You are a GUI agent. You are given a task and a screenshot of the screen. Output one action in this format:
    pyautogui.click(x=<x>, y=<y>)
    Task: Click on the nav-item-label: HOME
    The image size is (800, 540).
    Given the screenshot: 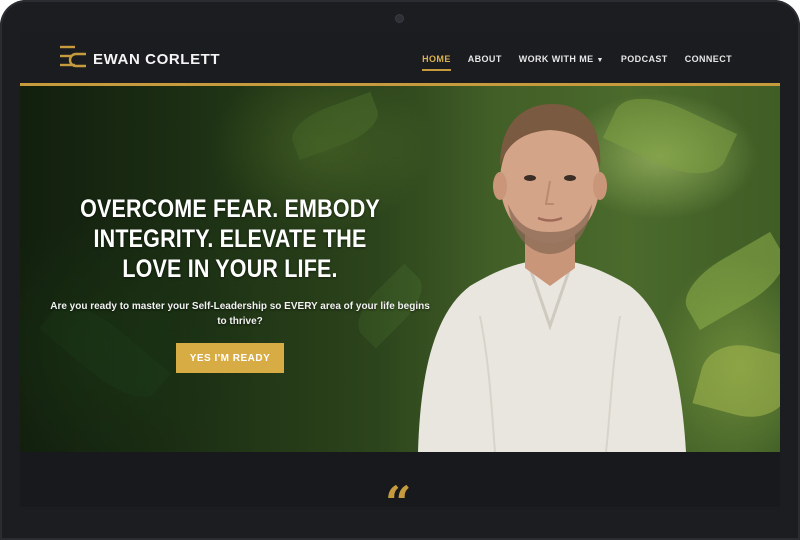 What is the action you would take?
    pyautogui.click(x=436, y=59)
    